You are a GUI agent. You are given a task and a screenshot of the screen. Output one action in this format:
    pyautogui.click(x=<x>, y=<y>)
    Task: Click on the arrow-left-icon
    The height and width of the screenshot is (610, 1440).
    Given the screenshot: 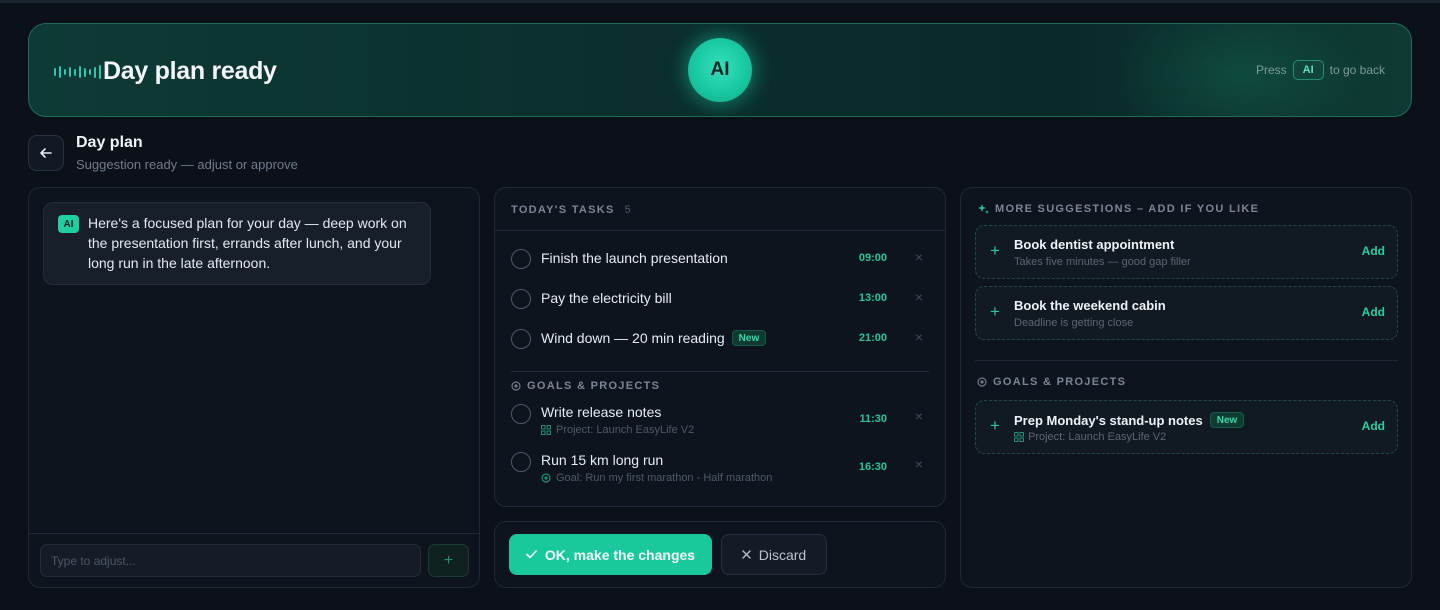 What is the action you would take?
    pyautogui.click(x=46, y=153)
    